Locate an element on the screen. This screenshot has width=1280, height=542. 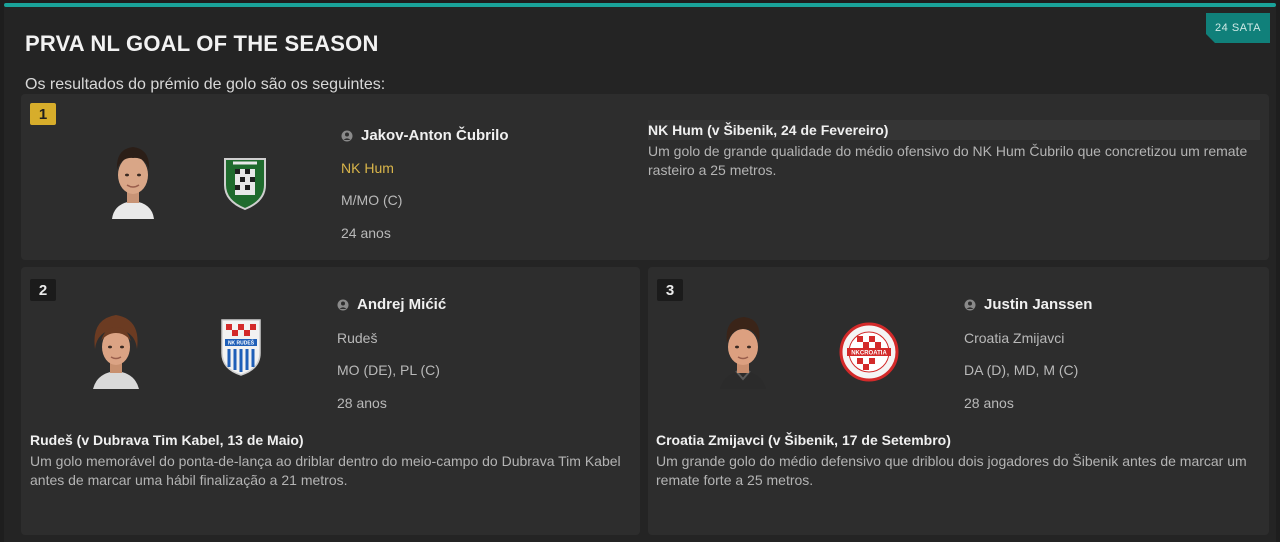
player-name: Andrej Mićić is located at coordinates (391, 304).